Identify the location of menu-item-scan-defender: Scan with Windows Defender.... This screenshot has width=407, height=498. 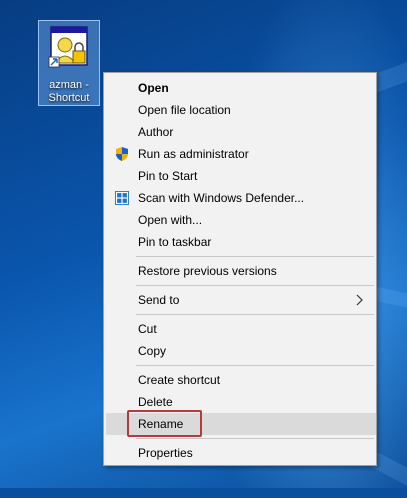
(241, 198).